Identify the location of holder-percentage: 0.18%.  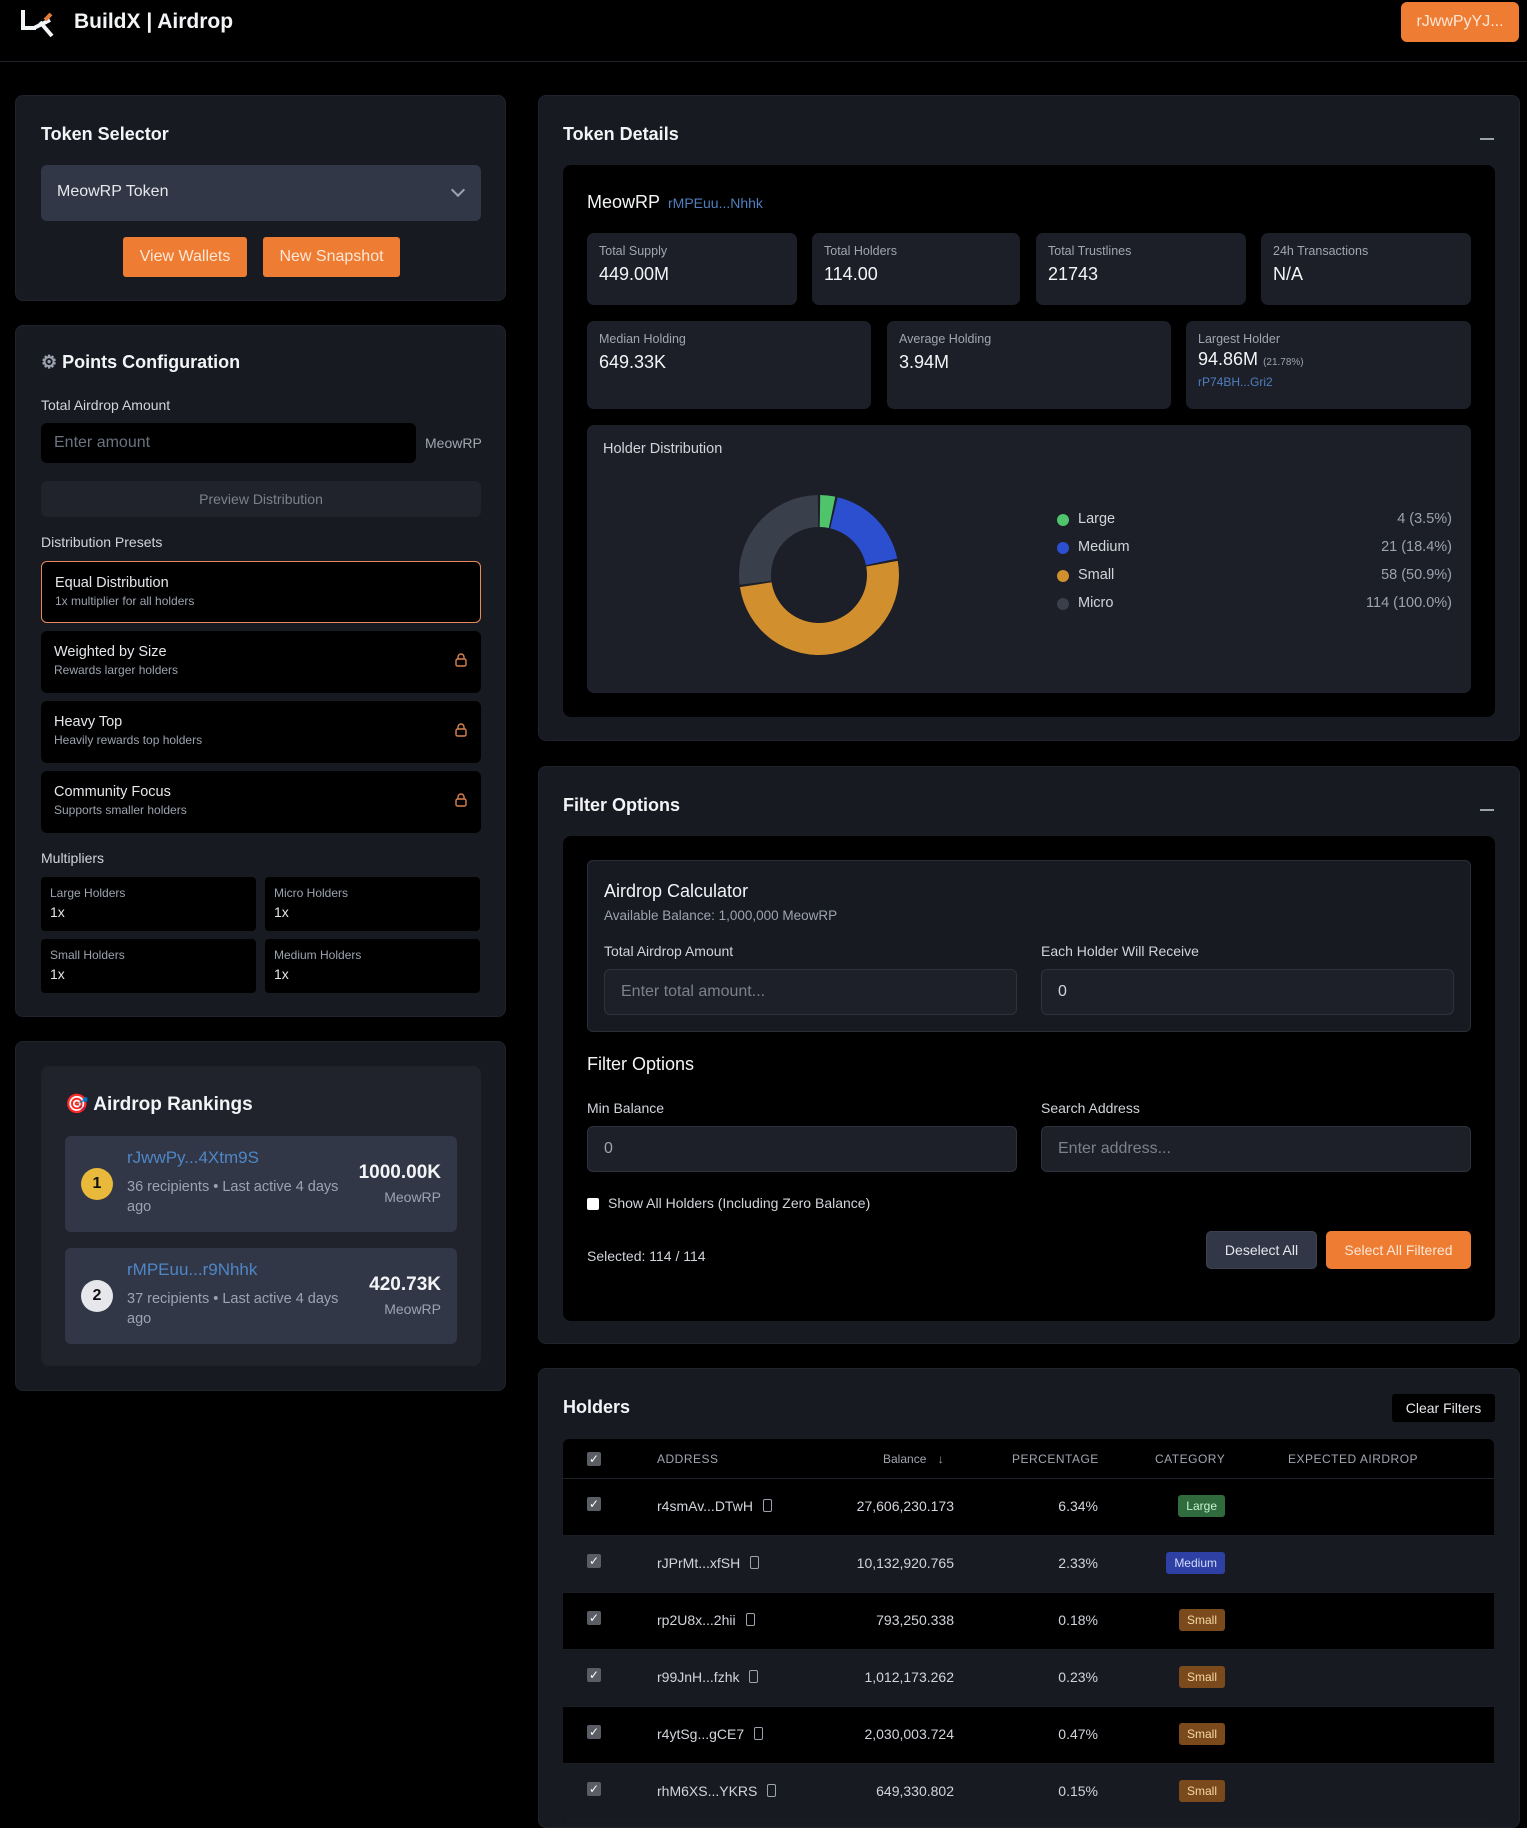
(1078, 1620).